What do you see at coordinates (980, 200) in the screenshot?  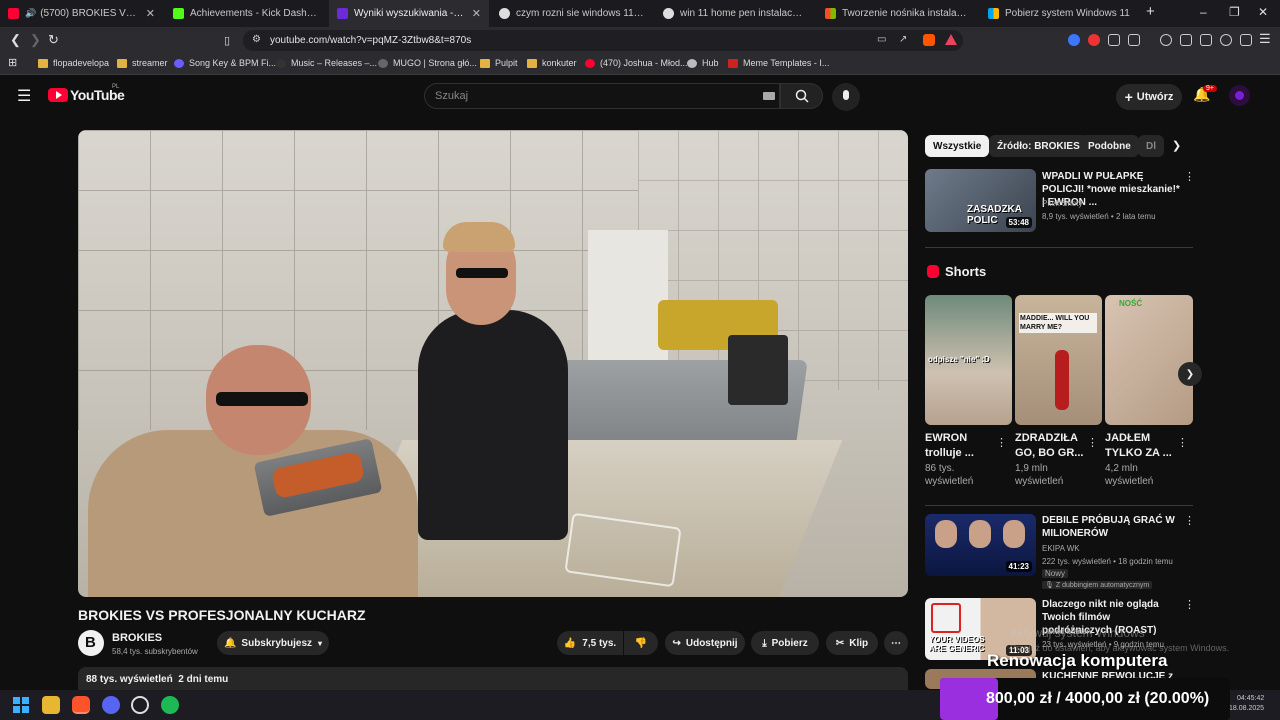 I see `video-thumbnail: ZASADZKA POLIC 53:48` at bounding box center [980, 200].